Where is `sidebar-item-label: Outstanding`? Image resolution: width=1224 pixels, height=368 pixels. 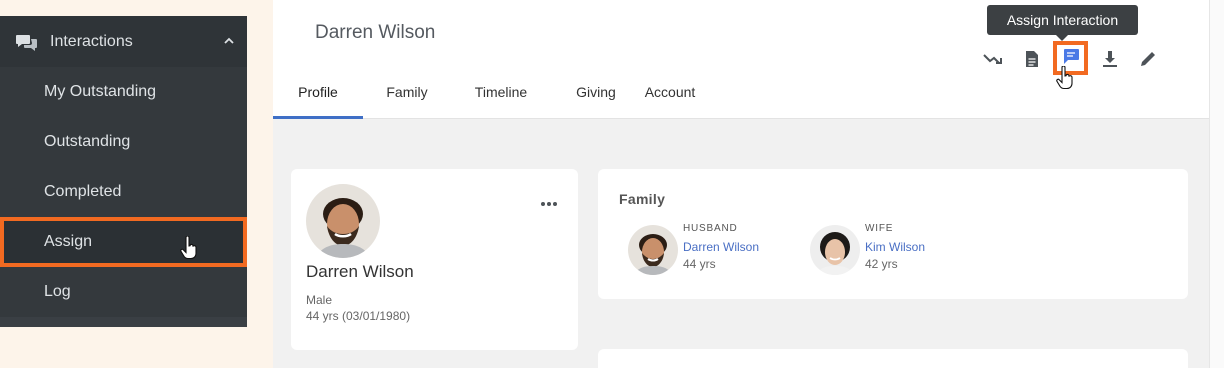
sidebar-item-label: Outstanding is located at coordinates (87, 141).